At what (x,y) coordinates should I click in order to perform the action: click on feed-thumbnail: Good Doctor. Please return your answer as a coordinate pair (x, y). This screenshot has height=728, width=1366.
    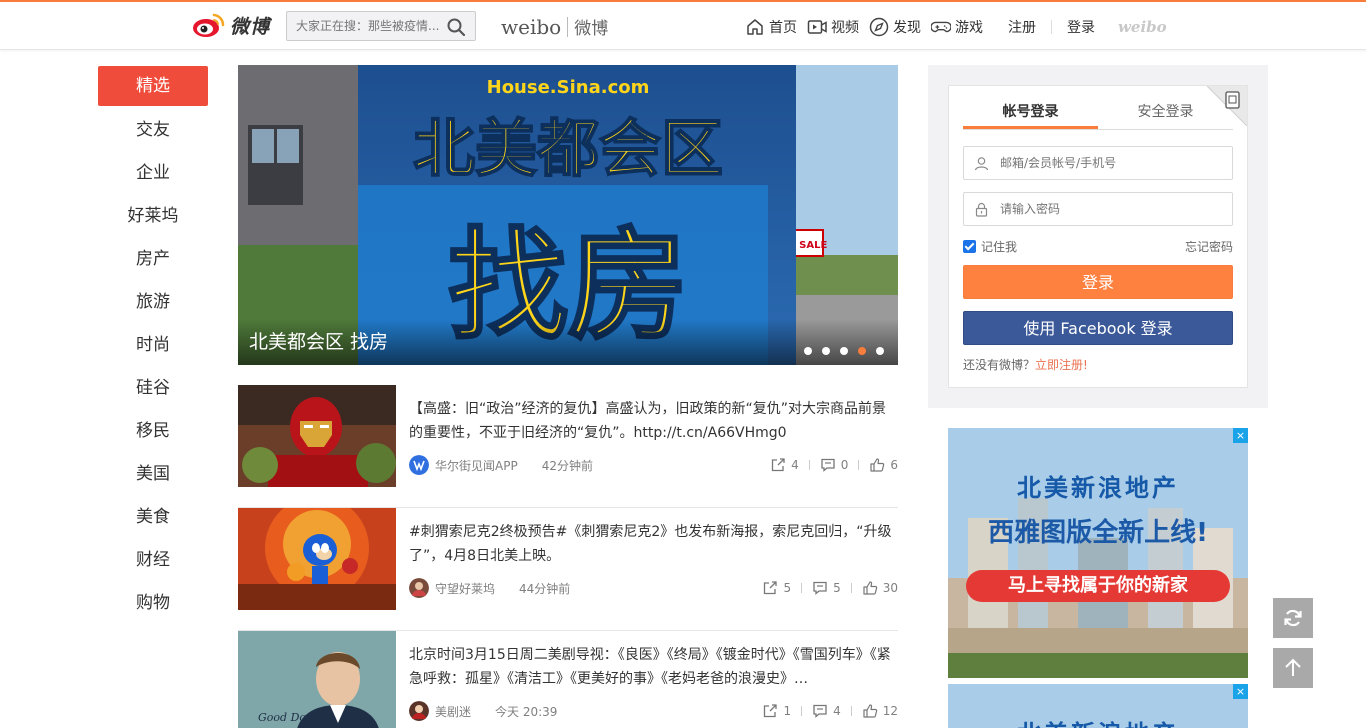
    Looking at the image, I should click on (317, 679).